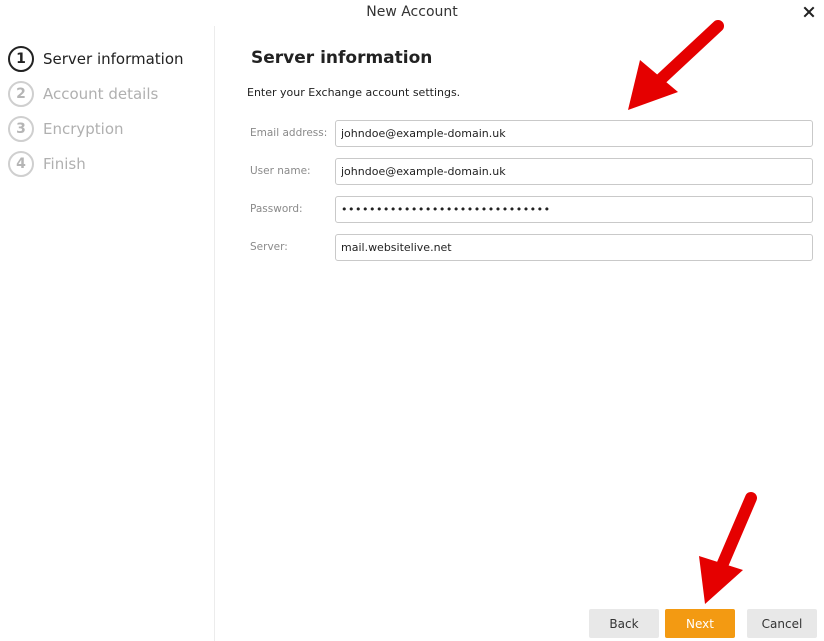  I want to click on step-label: Encryption, so click(83, 129).